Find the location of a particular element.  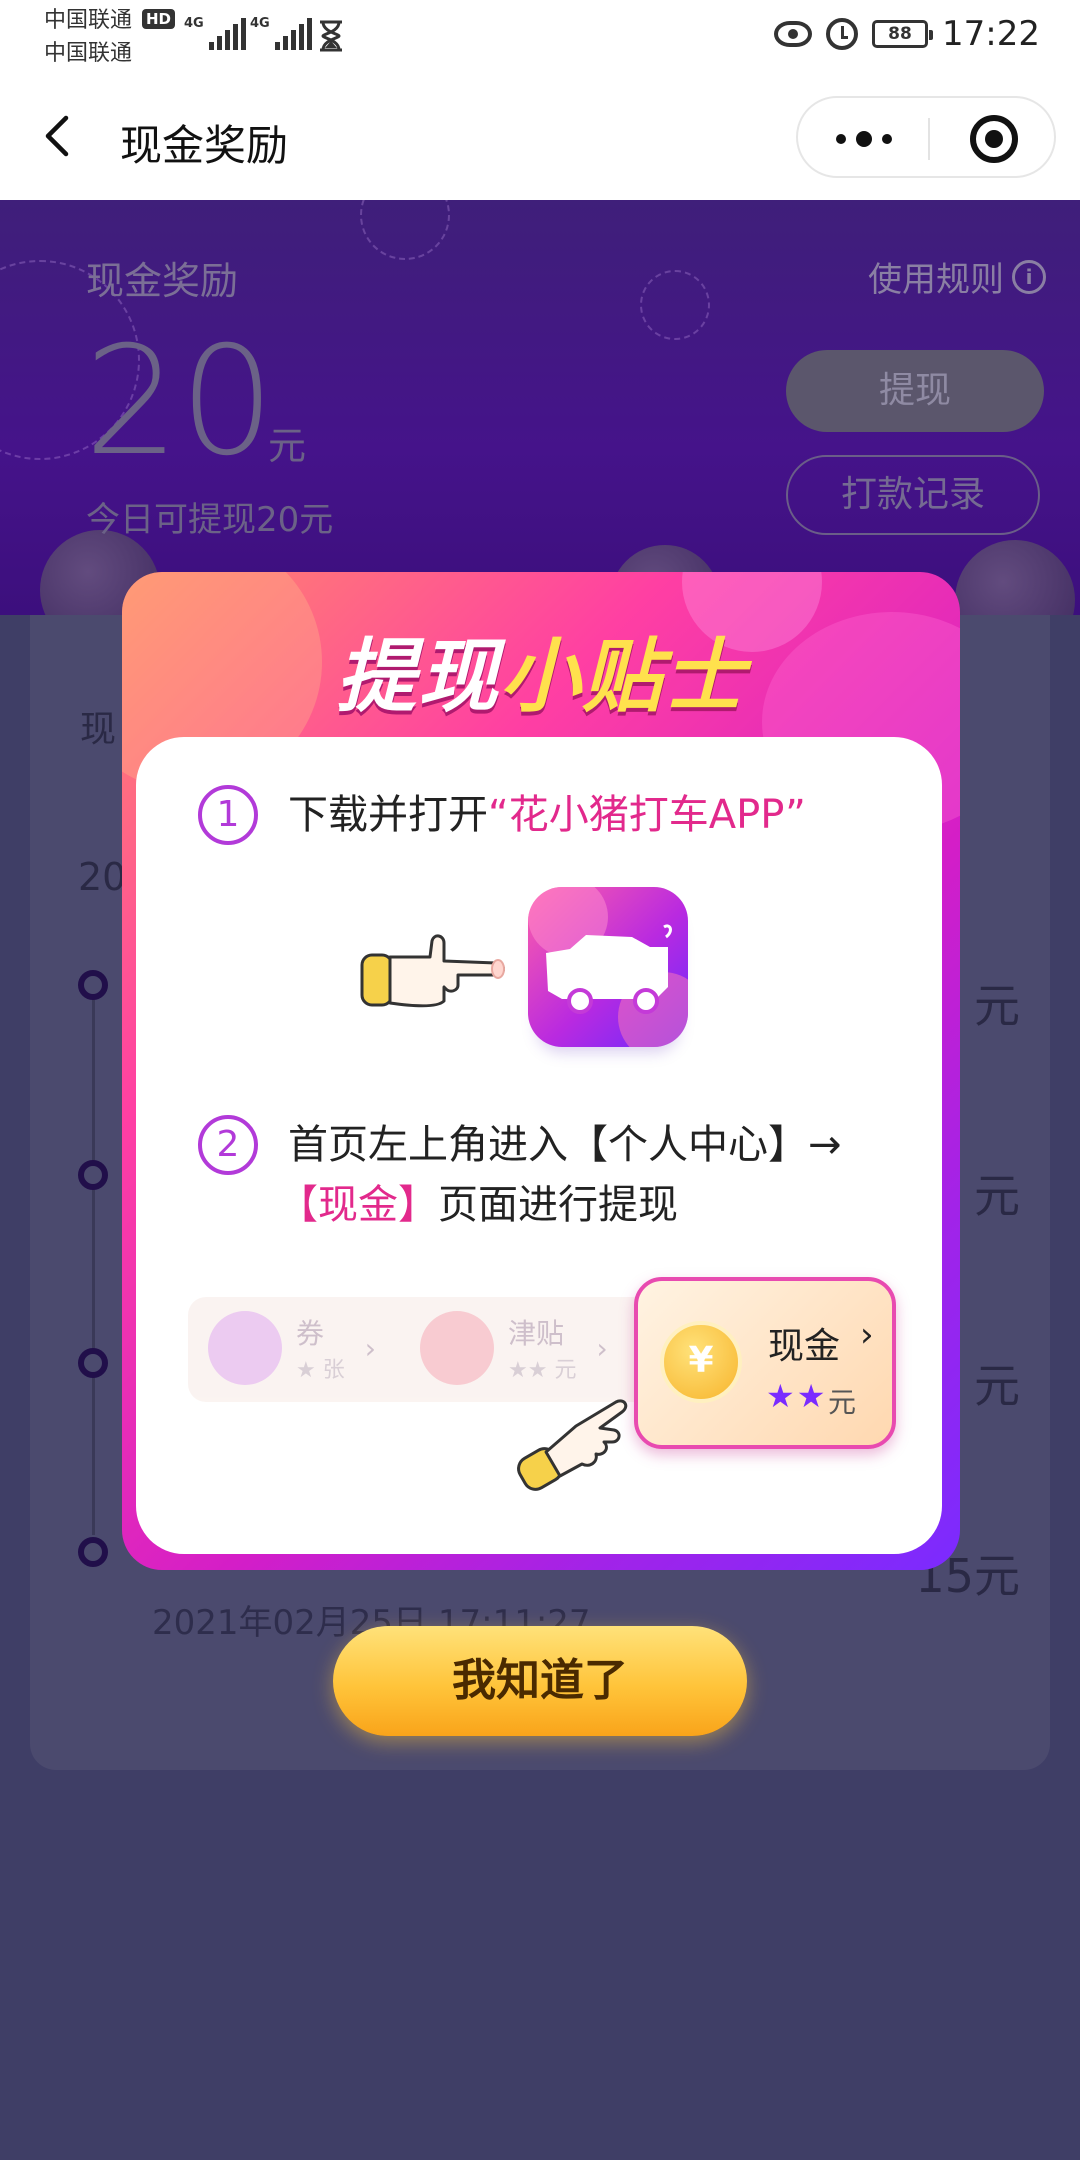

step2-line1: 首页左上角进入【个人中心】→ is located at coordinates (565, 1145).